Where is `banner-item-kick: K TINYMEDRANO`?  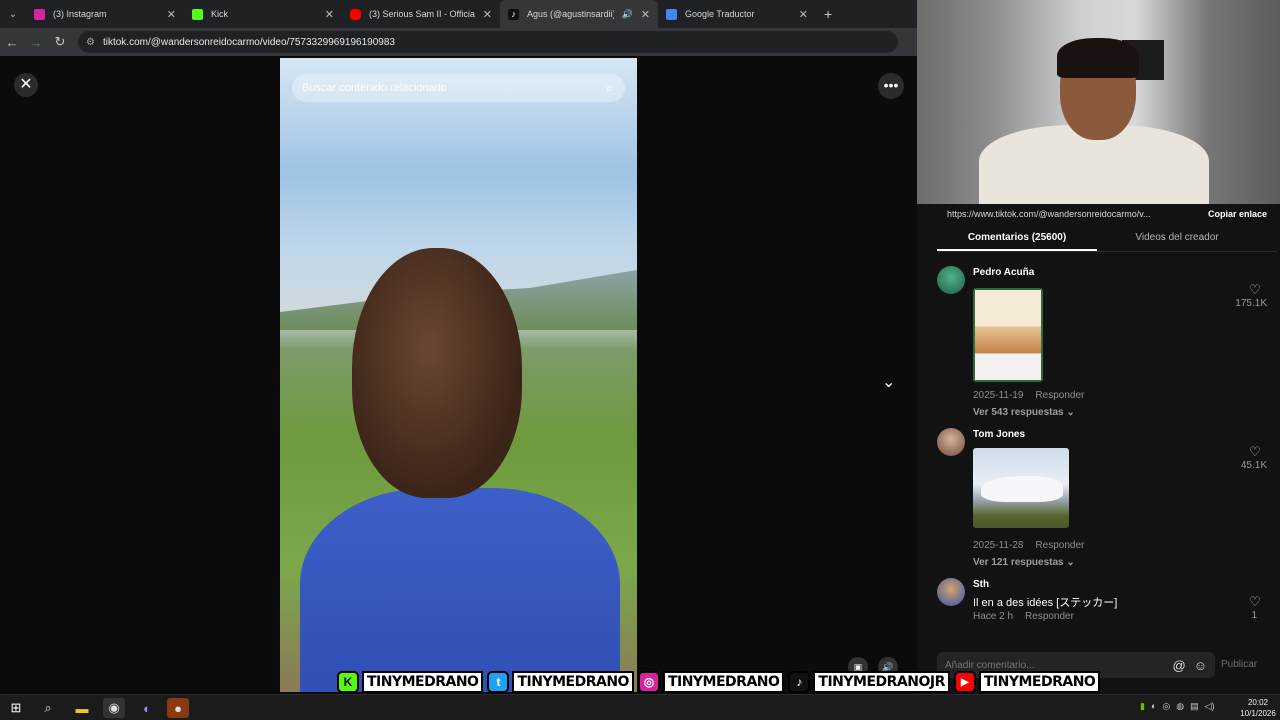 banner-item-kick: K TINYMEDRANO is located at coordinates (410, 682).